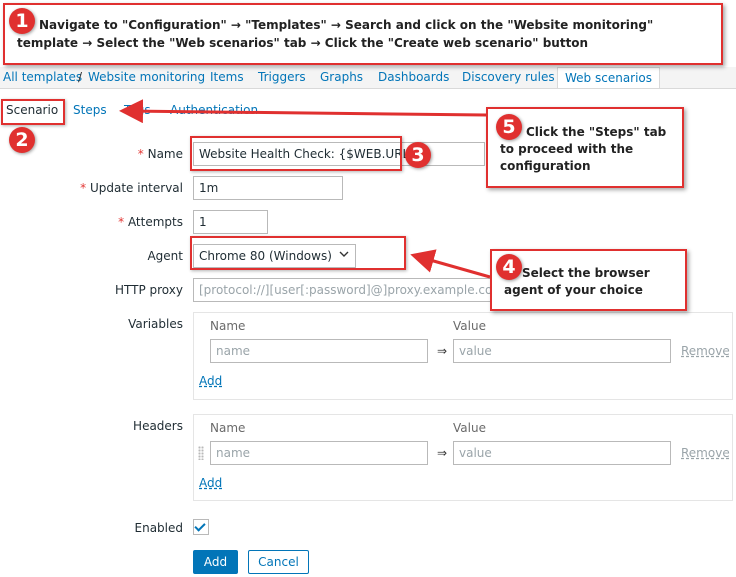  What do you see at coordinates (509, 127) in the screenshot?
I see `step-number-5: 5` at bounding box center [509, 127].